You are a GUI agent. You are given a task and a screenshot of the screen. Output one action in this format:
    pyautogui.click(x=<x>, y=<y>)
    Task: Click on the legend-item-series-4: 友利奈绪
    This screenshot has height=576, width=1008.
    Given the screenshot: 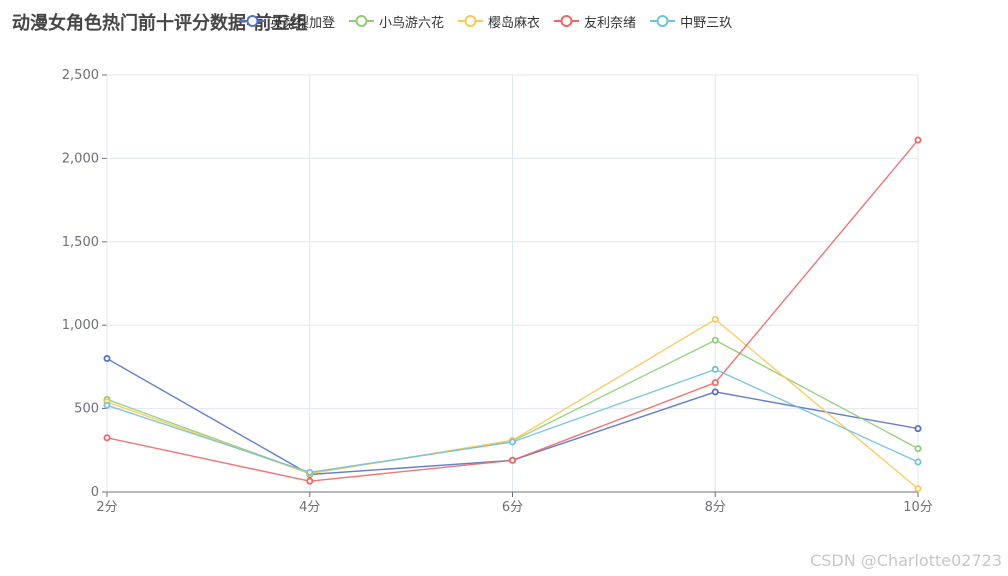 What is the action you would take?
    pyautogui.click(x=595, y=21)
    